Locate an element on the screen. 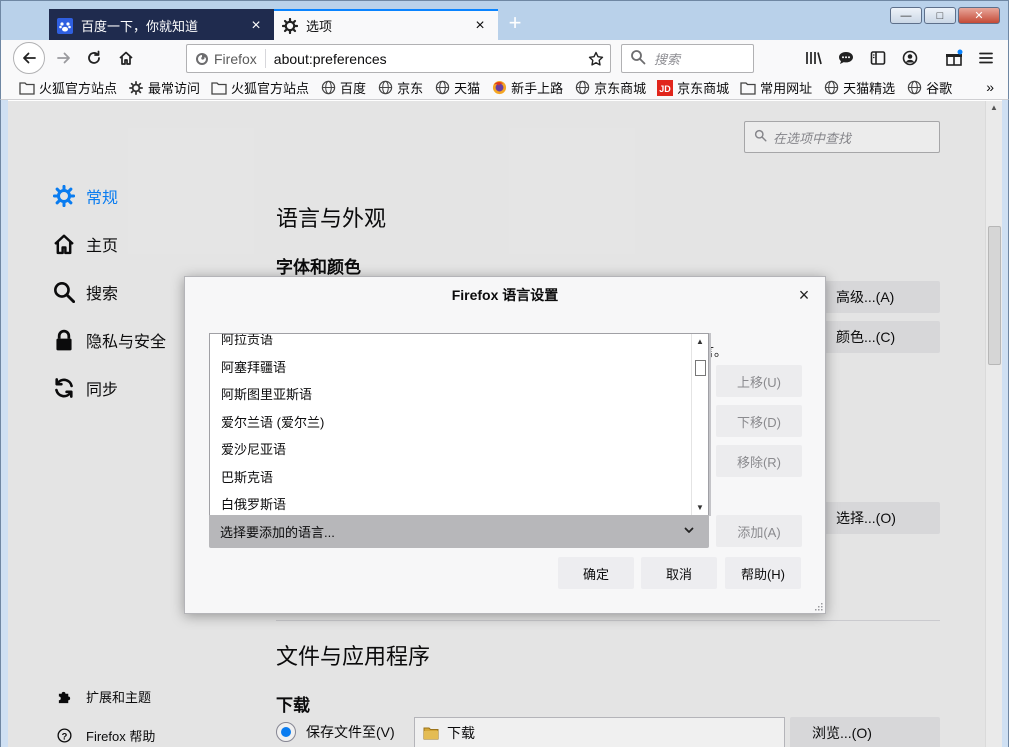 The height and width of the screenshot is (747, 1009). radio-selected-icon is located at coordinates (286, 732).